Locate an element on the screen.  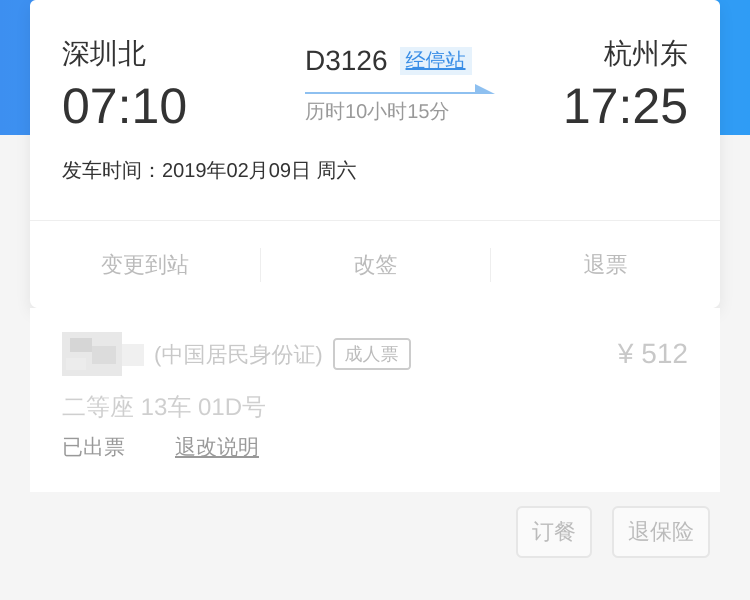
stops-link: 经停站 is located at coordinates (436, 61).